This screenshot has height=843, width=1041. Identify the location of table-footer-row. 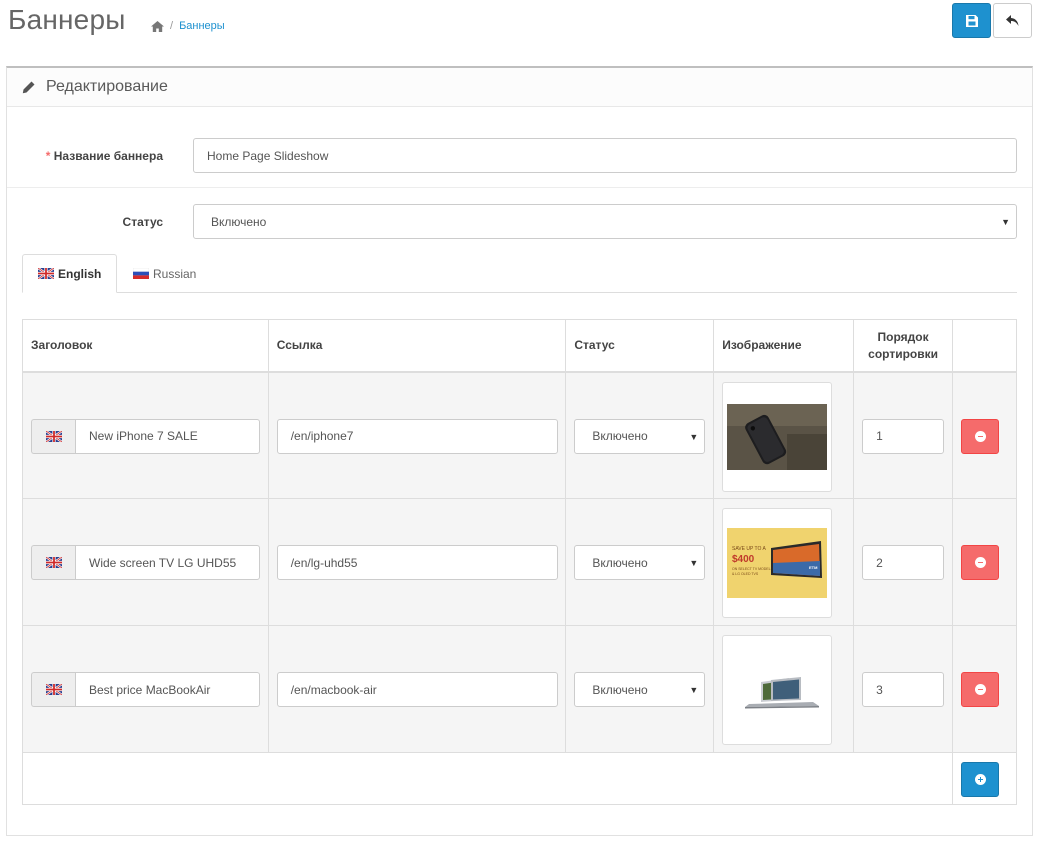
(519, 778).